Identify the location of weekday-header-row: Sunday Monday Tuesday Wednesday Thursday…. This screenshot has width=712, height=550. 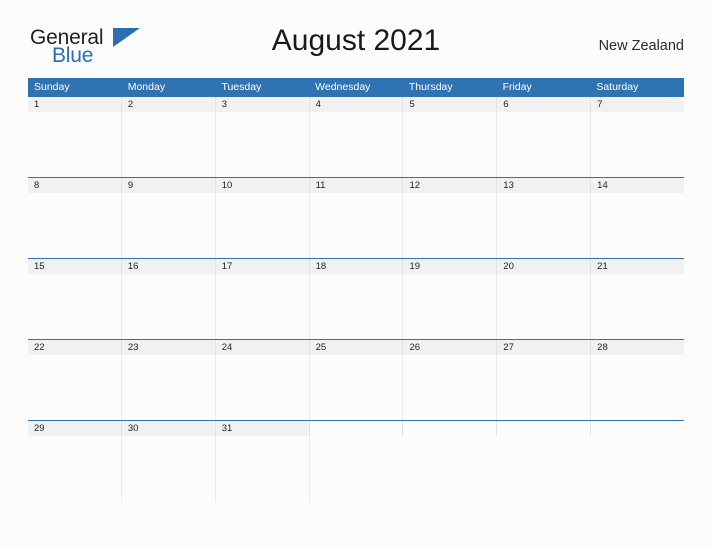
(356, 87).